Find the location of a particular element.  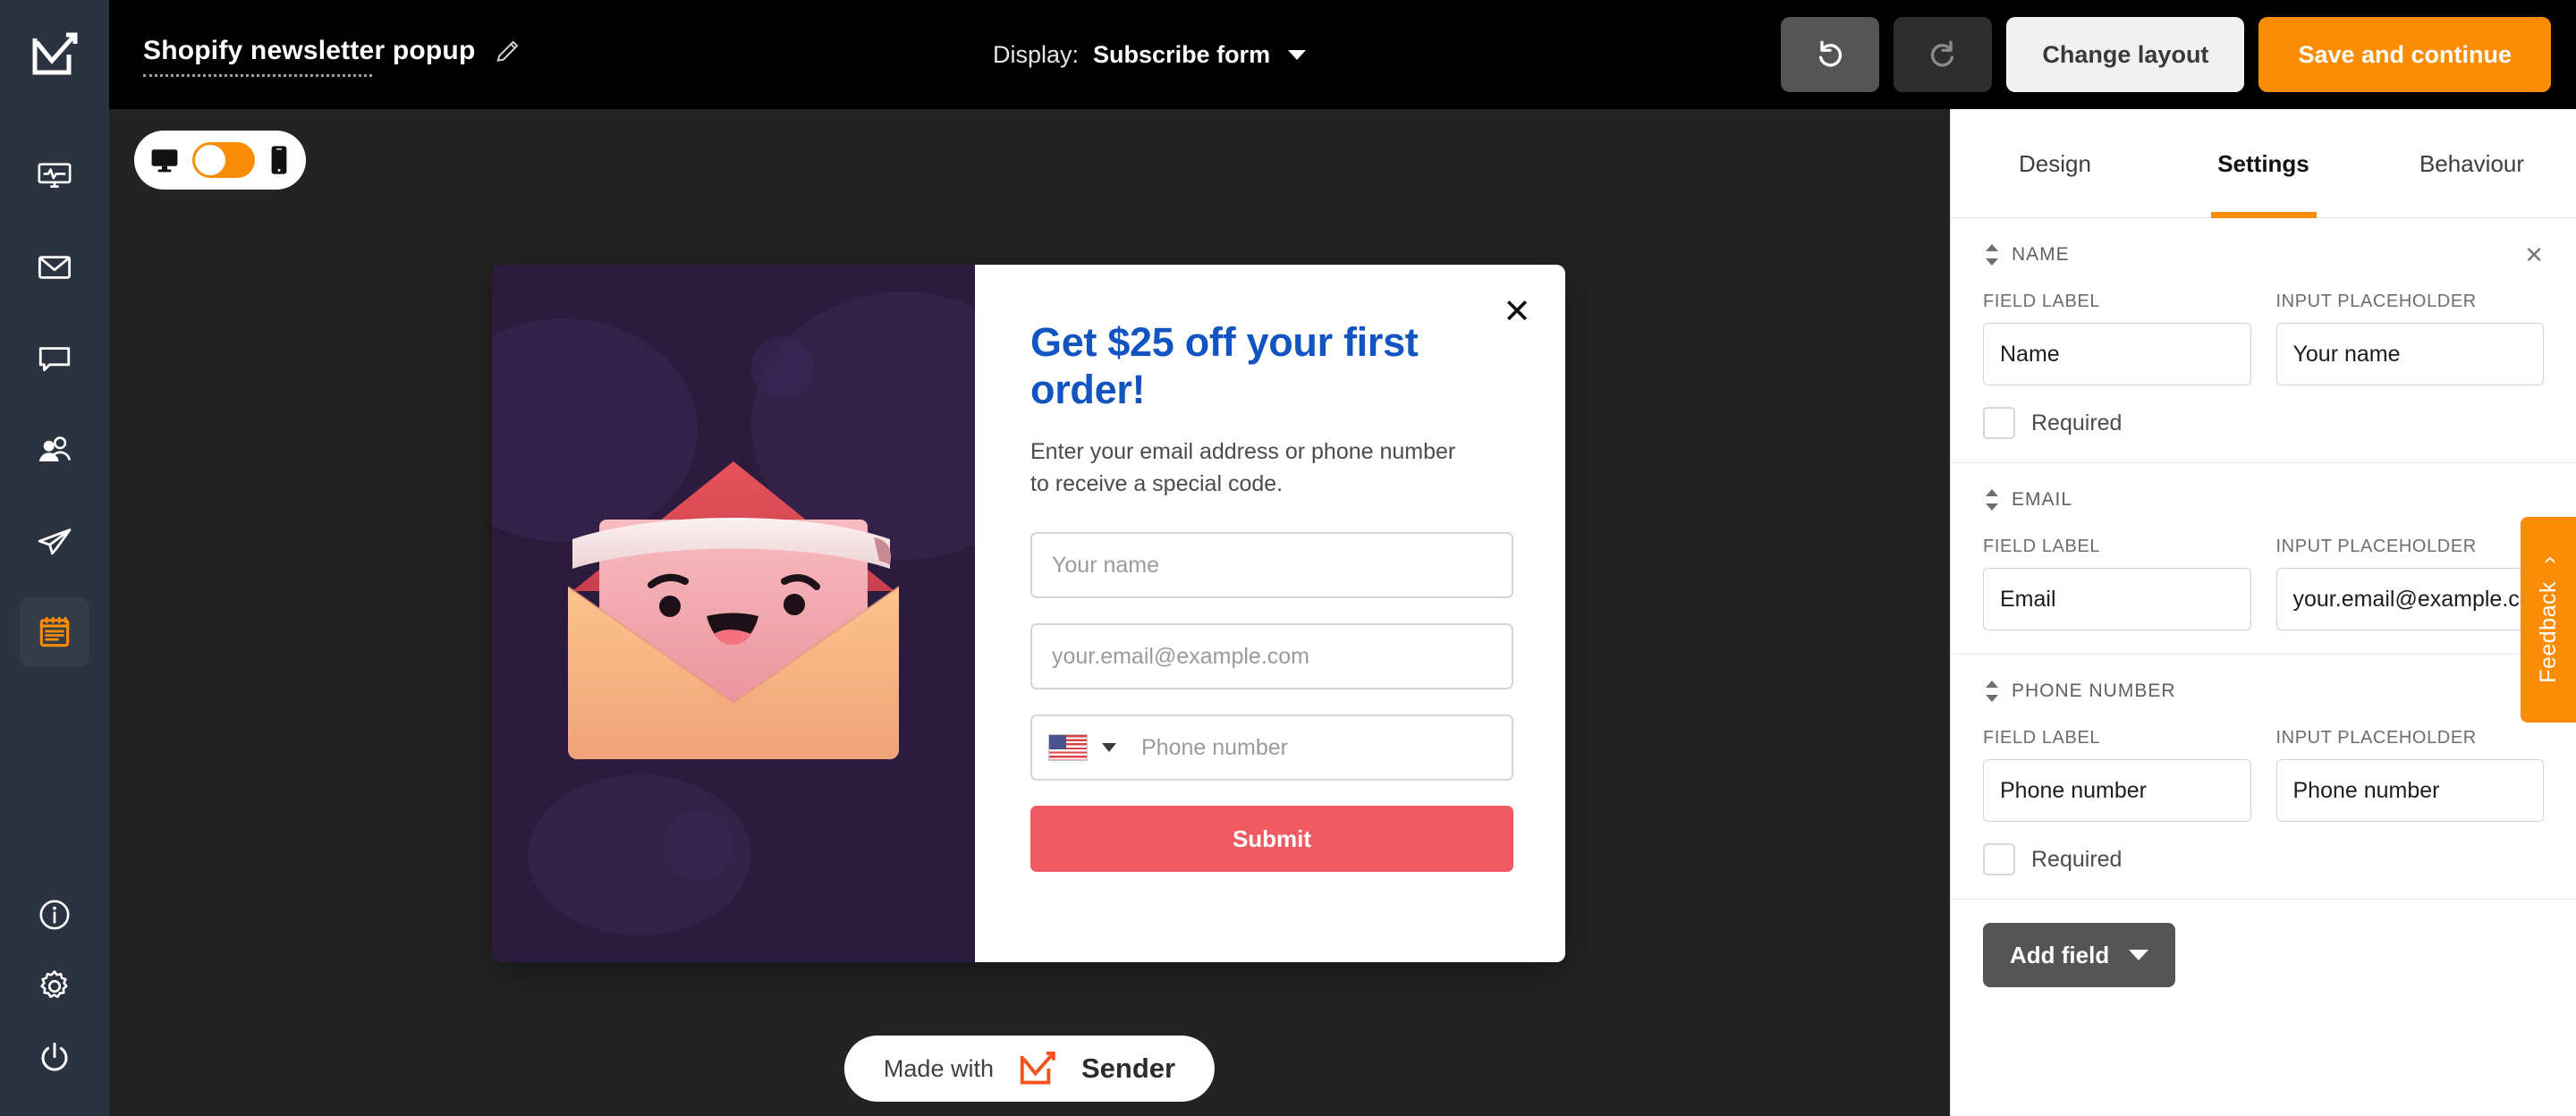

tab-settings: Settings is located at coordinates (2263, 163).